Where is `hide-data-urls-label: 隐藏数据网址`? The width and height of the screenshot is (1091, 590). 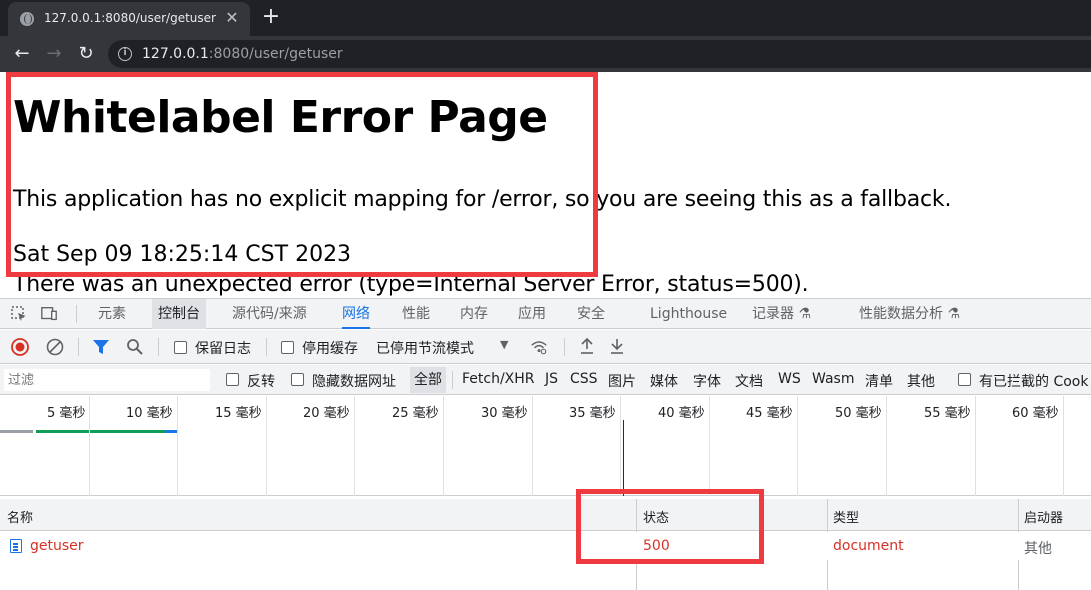 hide-data-urls-label: 隐藏数据网址 is located at coordinates (354, 382).